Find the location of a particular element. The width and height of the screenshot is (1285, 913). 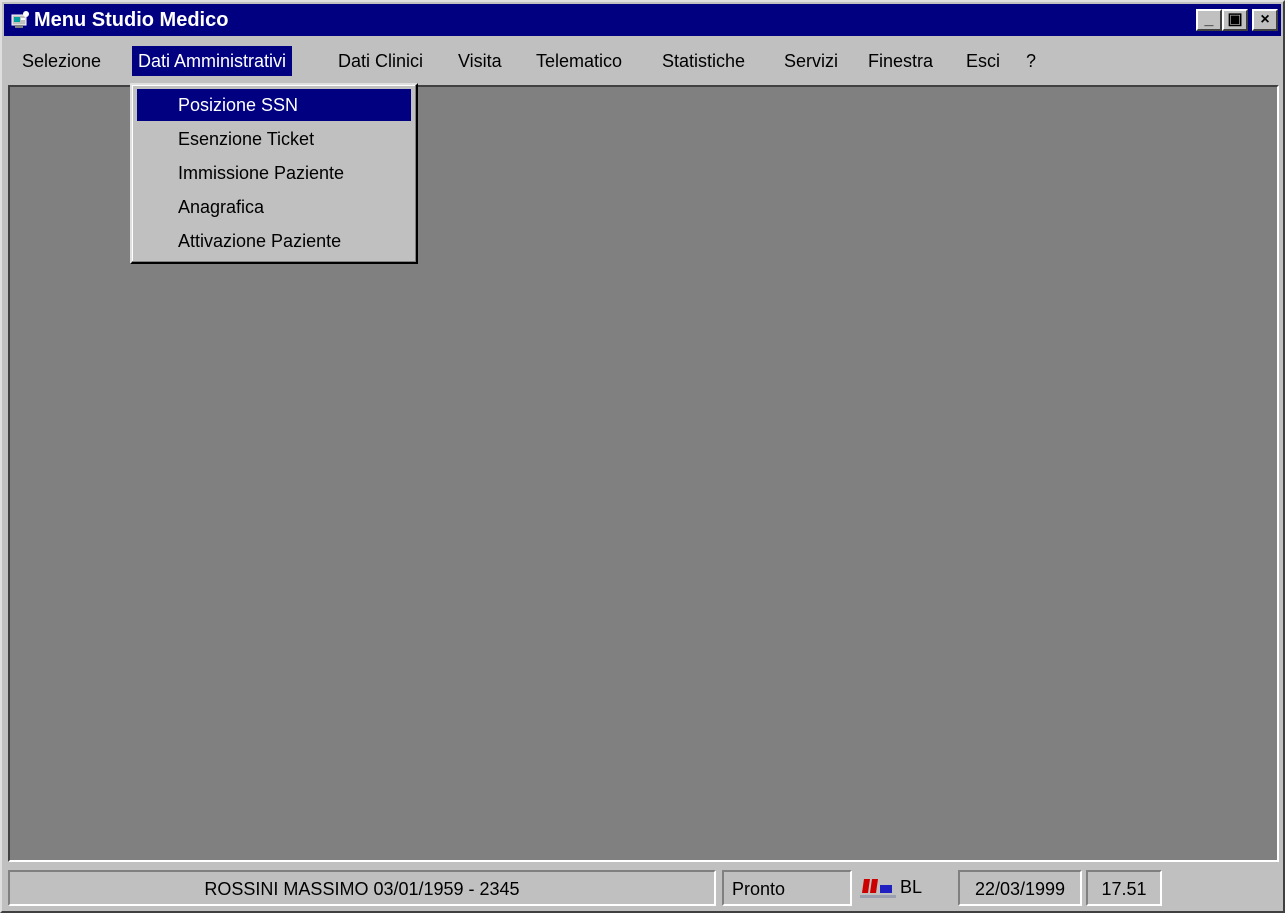

menu-dati-clinici: Dati Clinici is located at coordinates (380, 61).